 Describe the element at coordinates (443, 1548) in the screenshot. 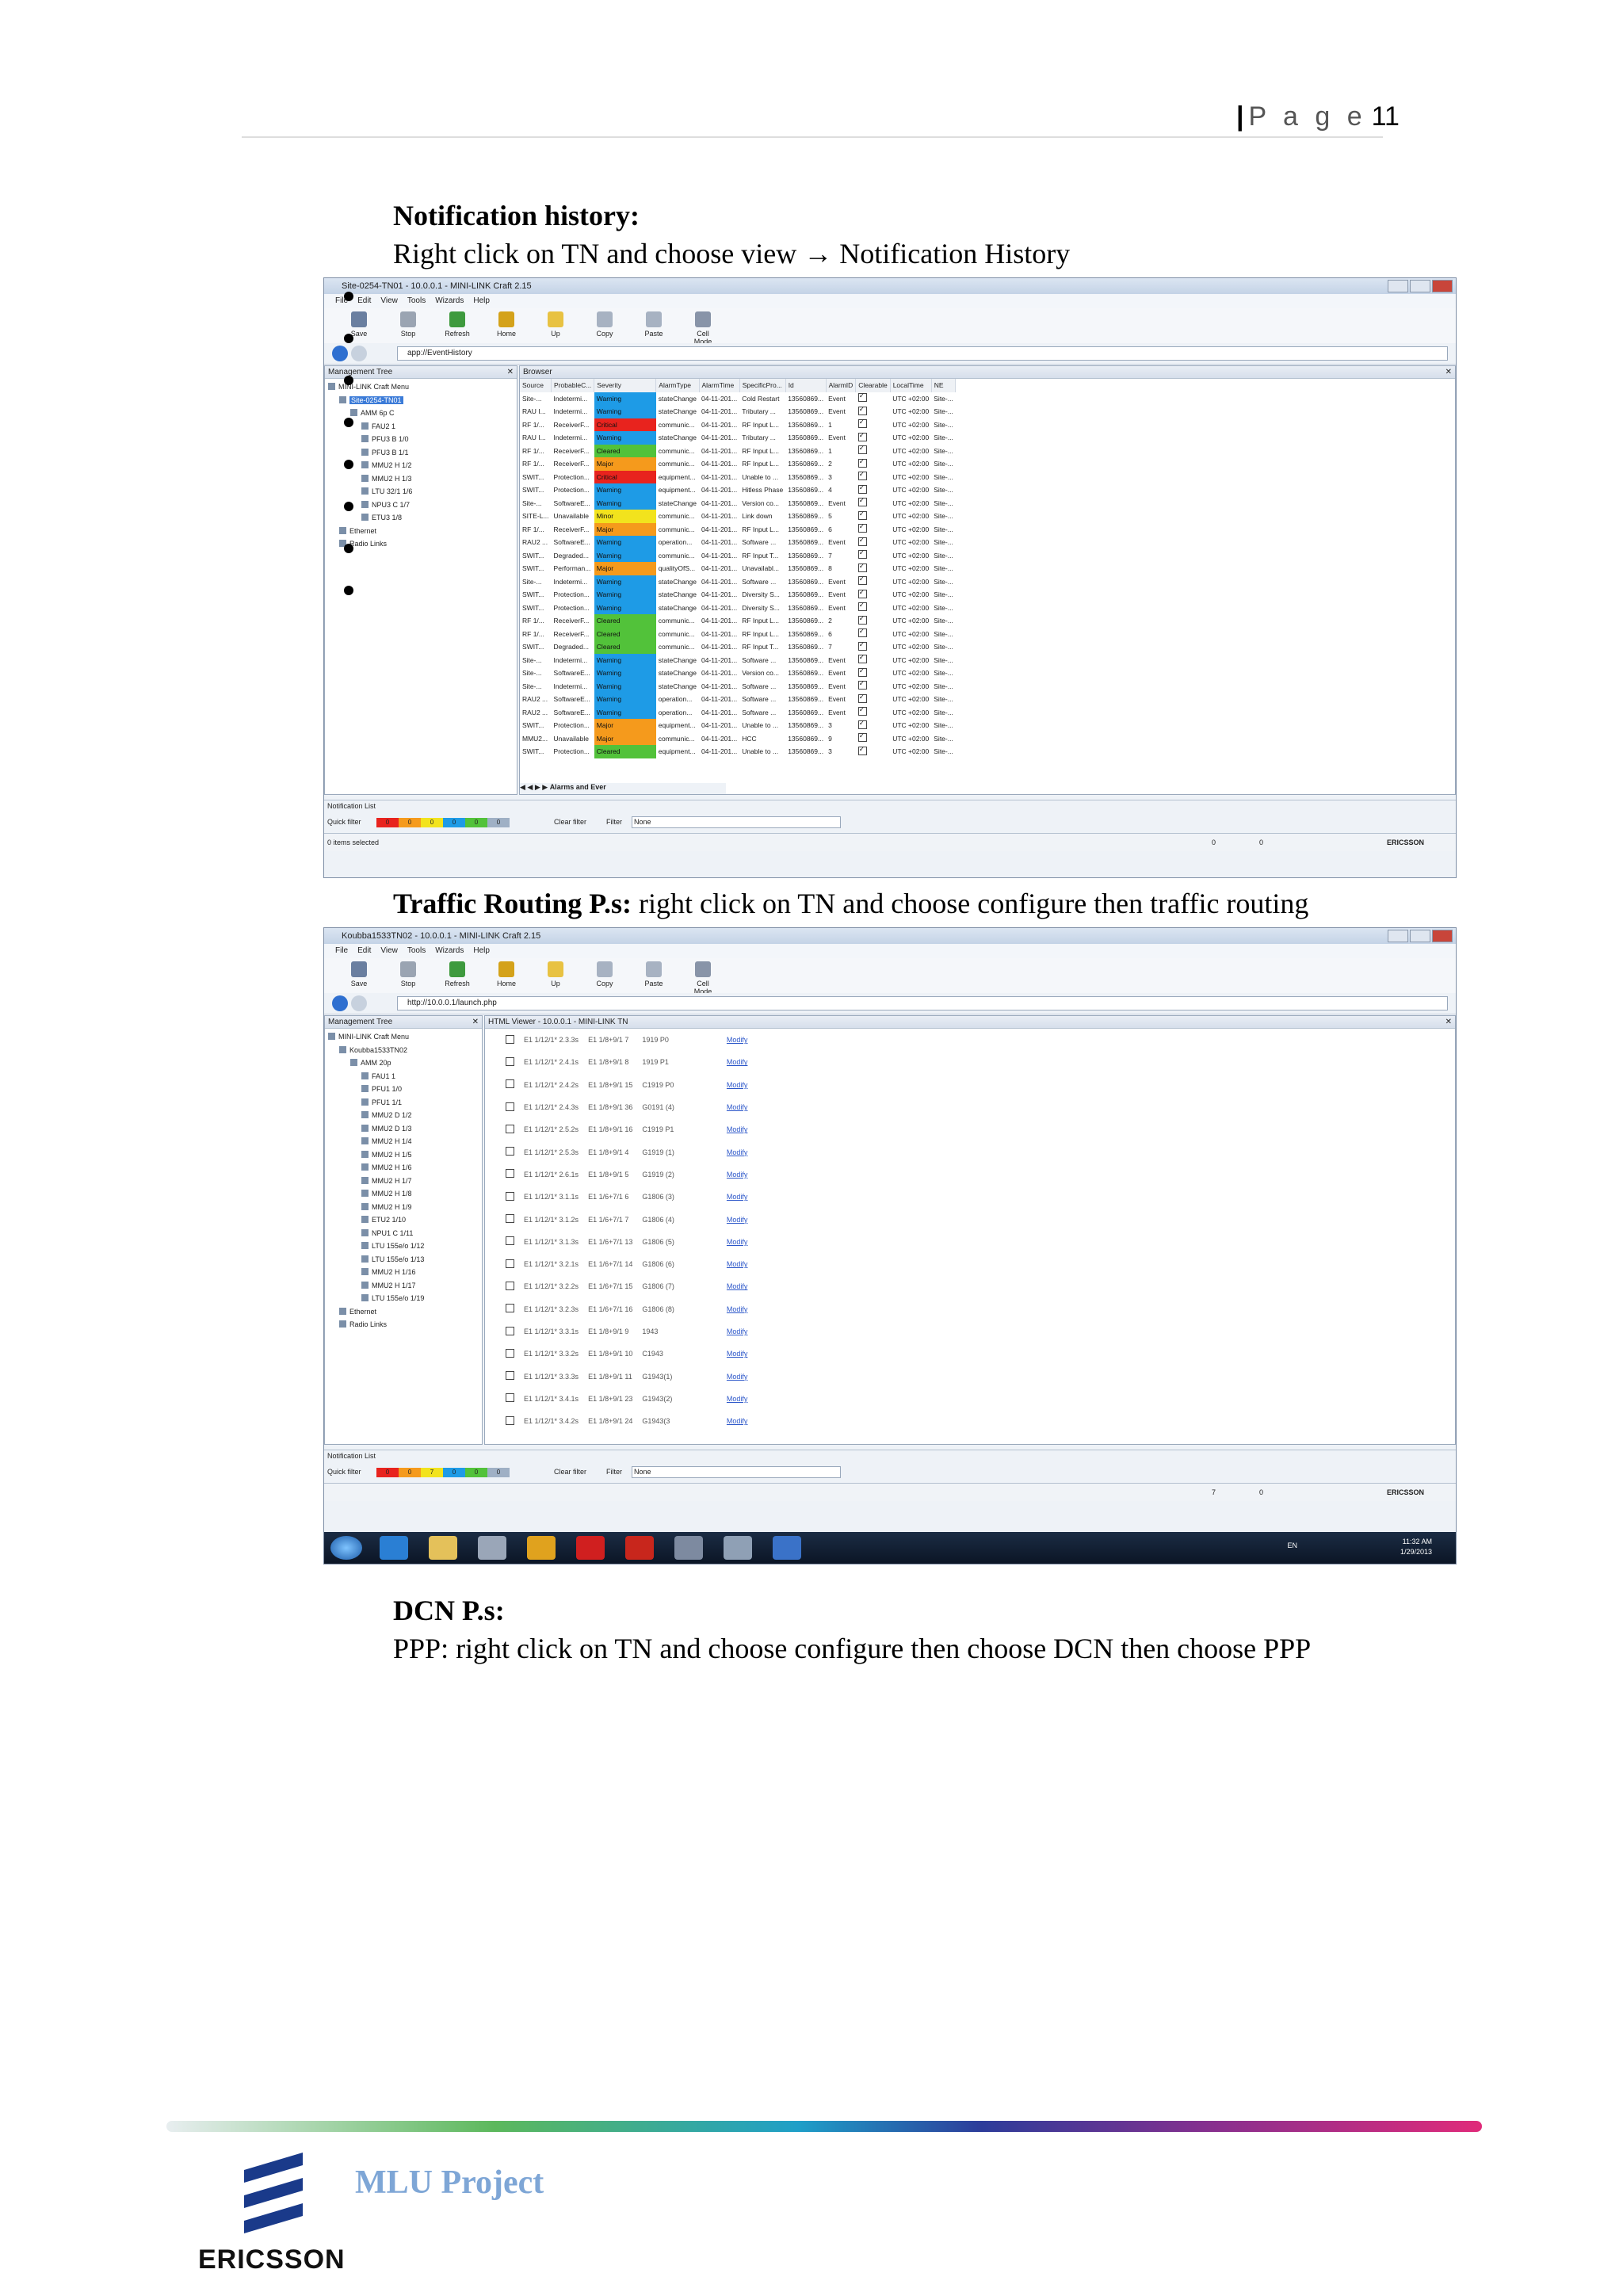

I see `folder-icon` at that location.